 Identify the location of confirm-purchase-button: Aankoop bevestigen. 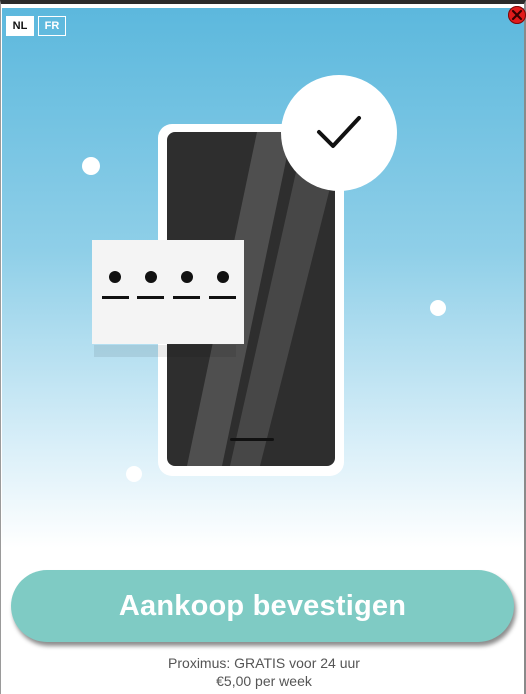
(262, 606).